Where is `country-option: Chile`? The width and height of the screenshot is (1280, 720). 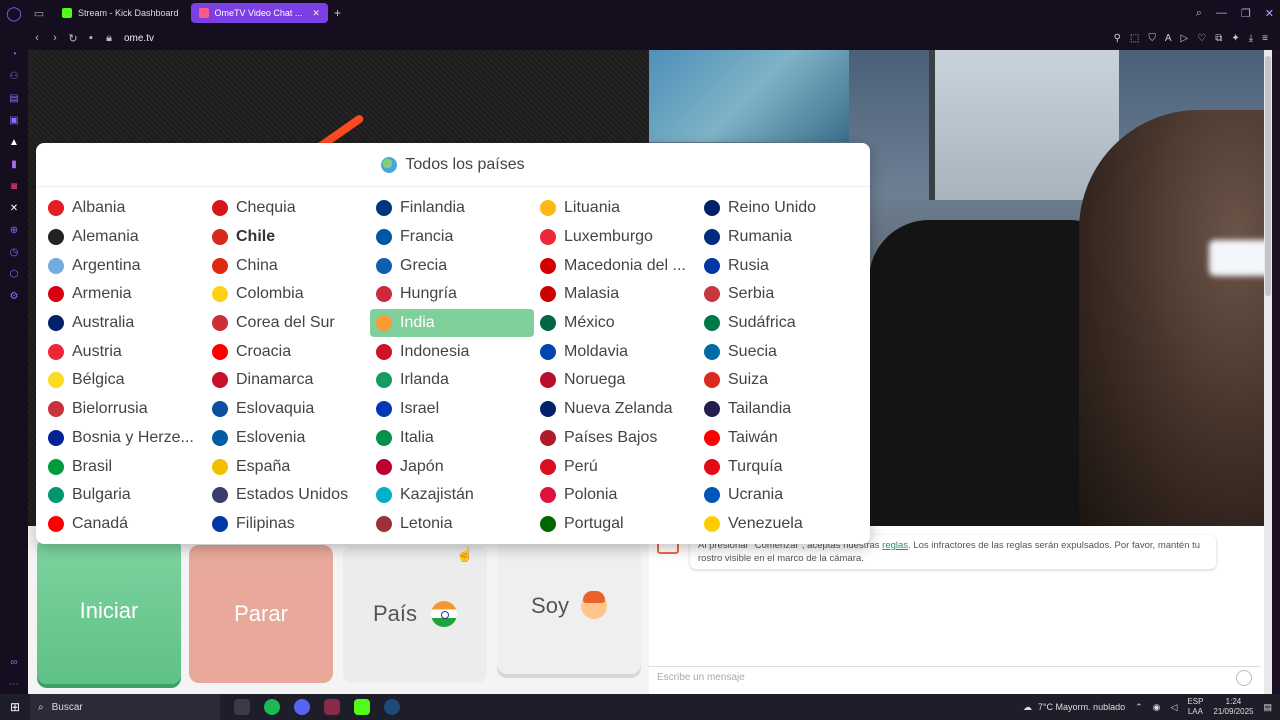 country-option: Chile is located at coordinates (288, 237).